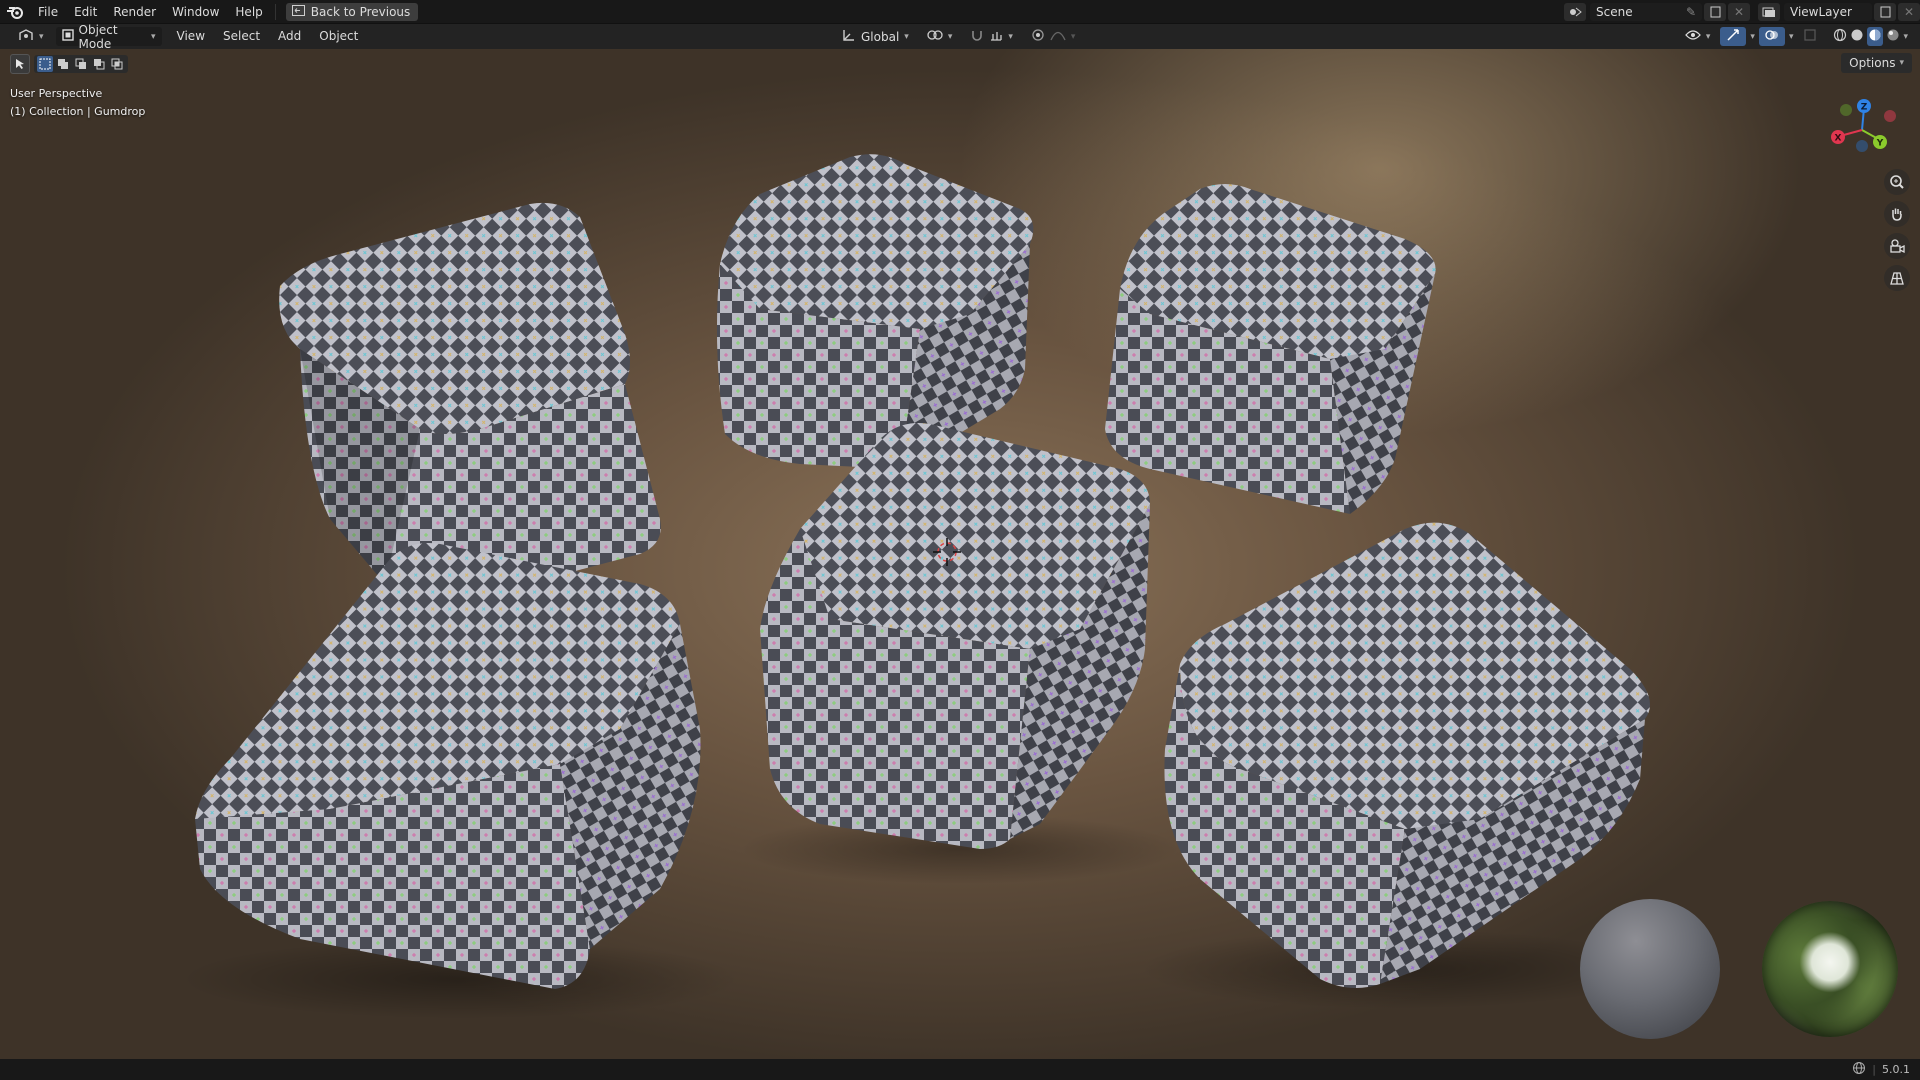 The height and width of the screenshot is (1080, 1920). What do you see at coordinates (1859, 1069) in the screenshot?
I see `network-icon` at bounding box center [1859, 1069].